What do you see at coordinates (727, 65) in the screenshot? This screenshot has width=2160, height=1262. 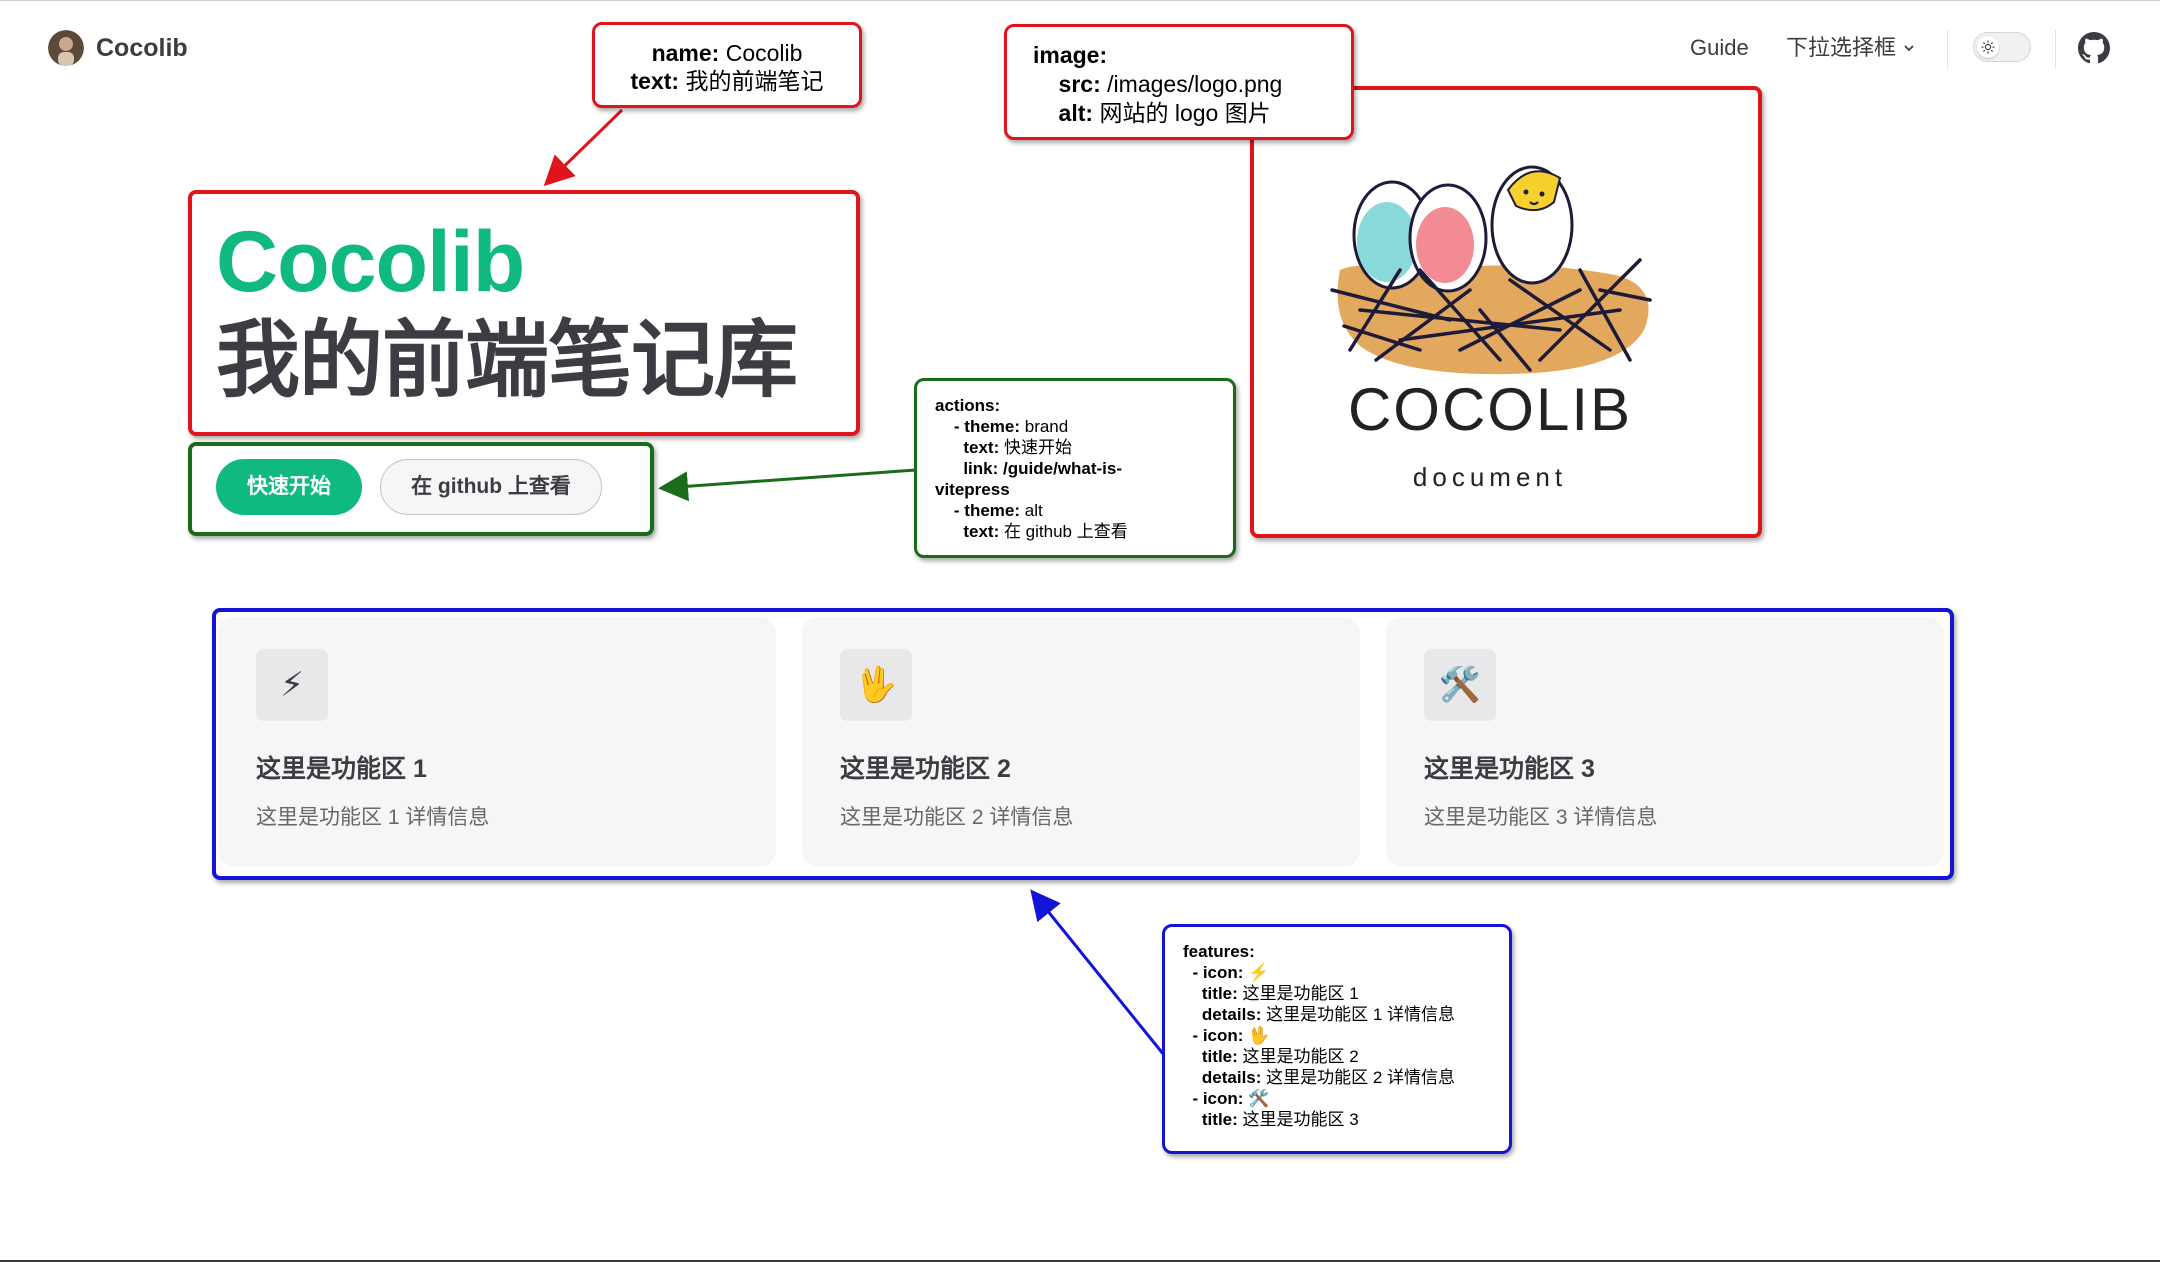 I see `name-text-note: name: Cocolib text: 我的前端笔记` at bounding box center [727, 65].